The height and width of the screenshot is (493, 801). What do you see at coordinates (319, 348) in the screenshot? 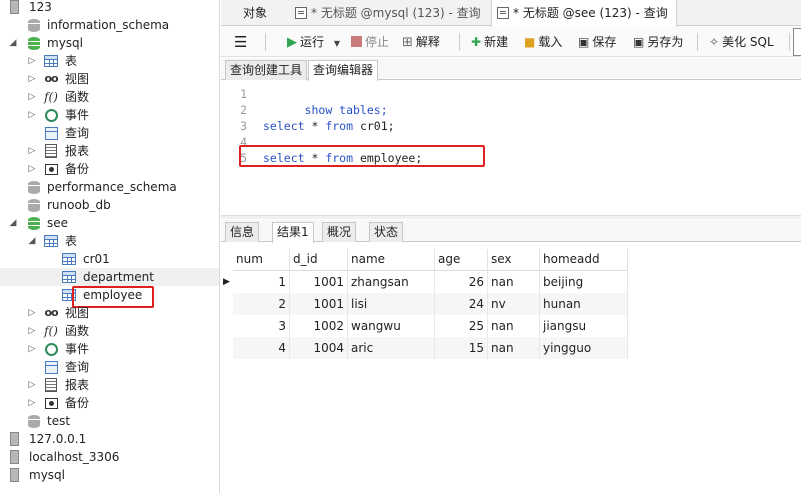
I see `table-cell: 1004` at bounding box center [319, 348].